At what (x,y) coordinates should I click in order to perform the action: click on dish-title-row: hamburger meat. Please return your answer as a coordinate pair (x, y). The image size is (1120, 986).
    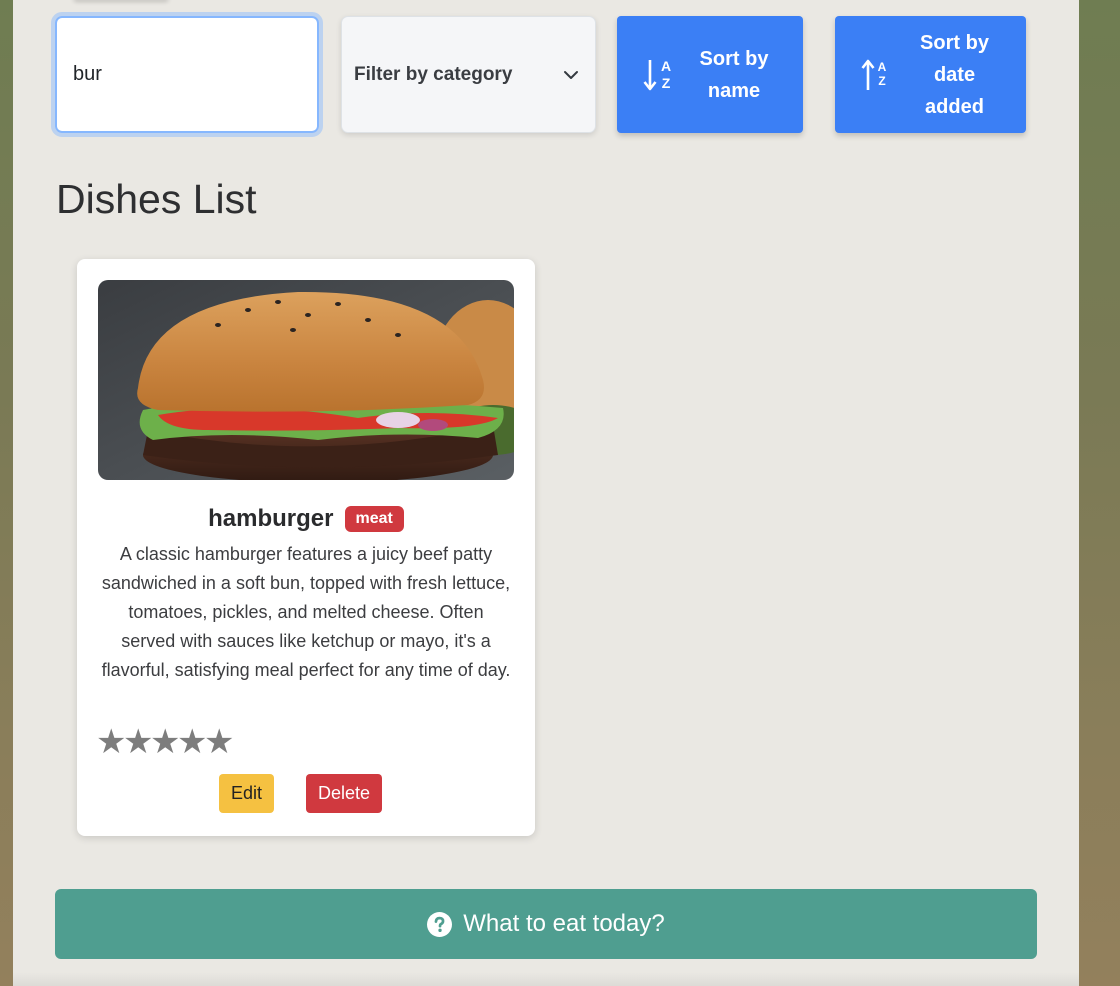
    Looking at the image, I should click on (306, 519).